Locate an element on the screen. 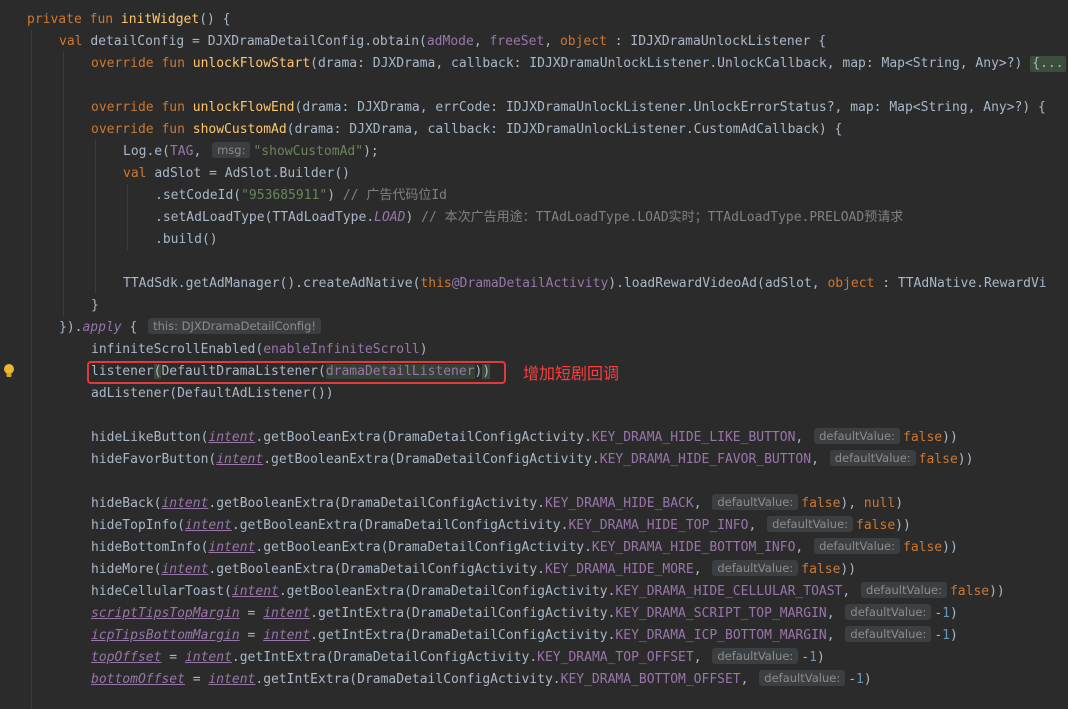 This screenshot has height=709, width=1068. code-token: hideLikeButton( is located at coordinates (150, 437).